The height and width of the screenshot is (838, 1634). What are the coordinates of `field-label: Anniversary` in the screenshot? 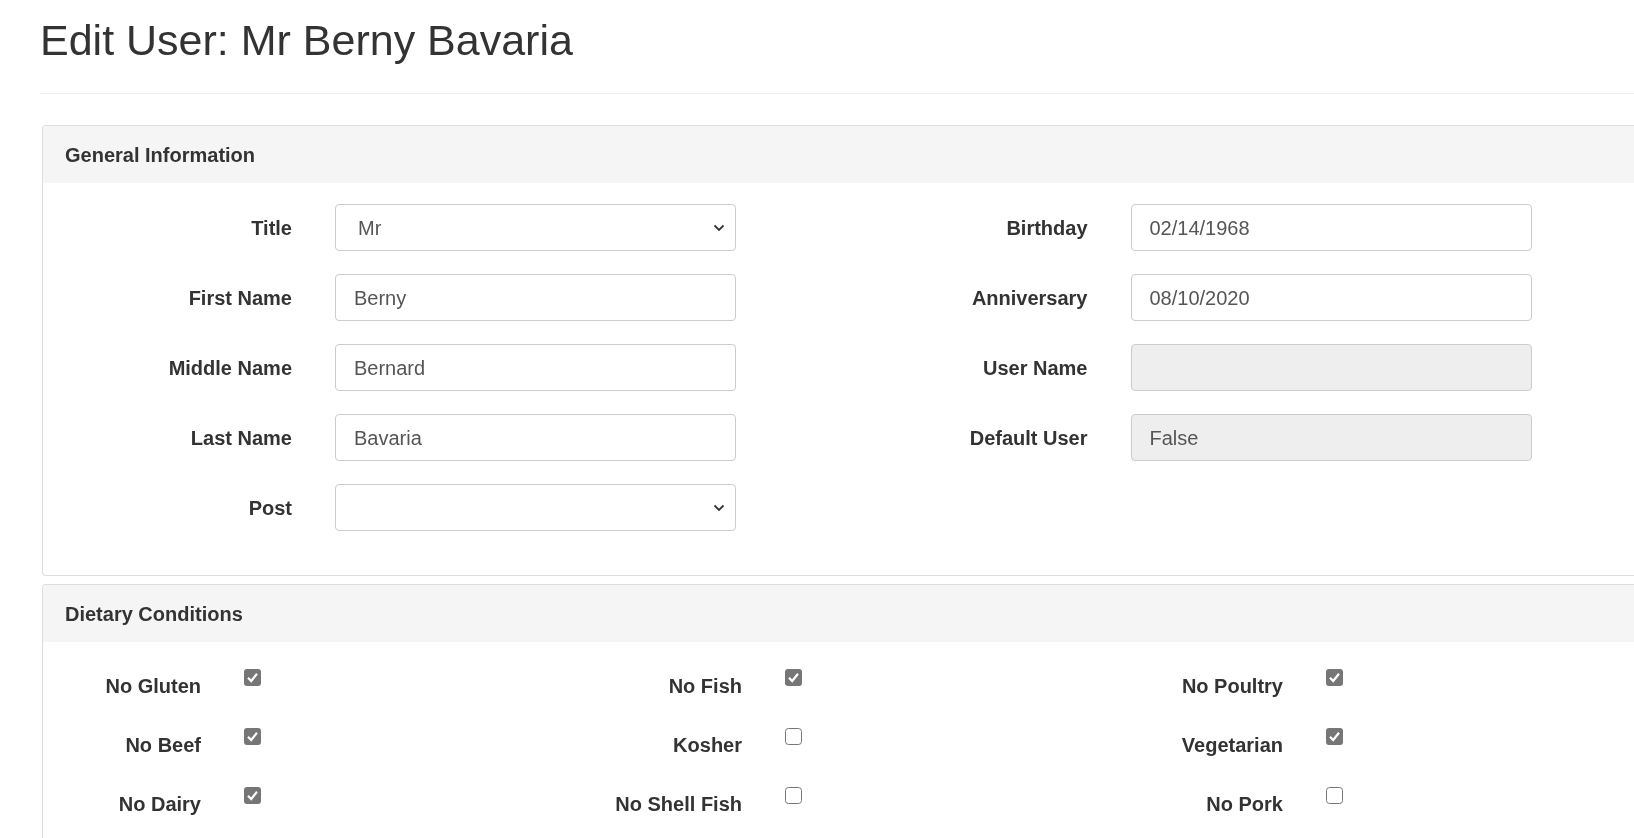 It's located at (1029, 298).